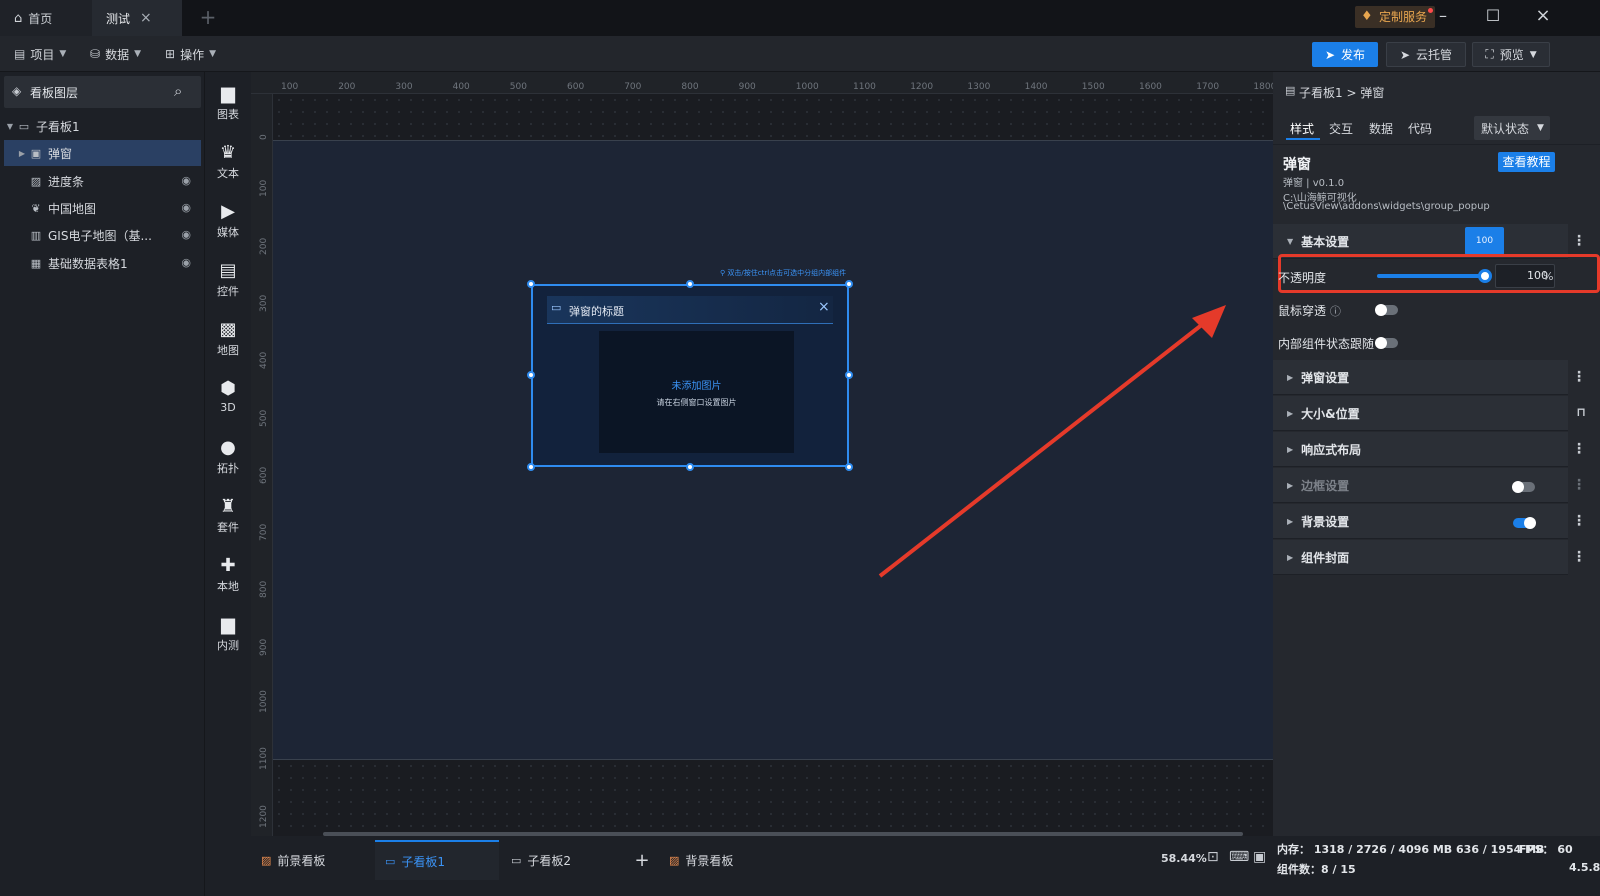  What do you see at coordinates (1548, 276) in the screenshot?
I see `opacity-unit: %` at bounding box center [1548, 276].